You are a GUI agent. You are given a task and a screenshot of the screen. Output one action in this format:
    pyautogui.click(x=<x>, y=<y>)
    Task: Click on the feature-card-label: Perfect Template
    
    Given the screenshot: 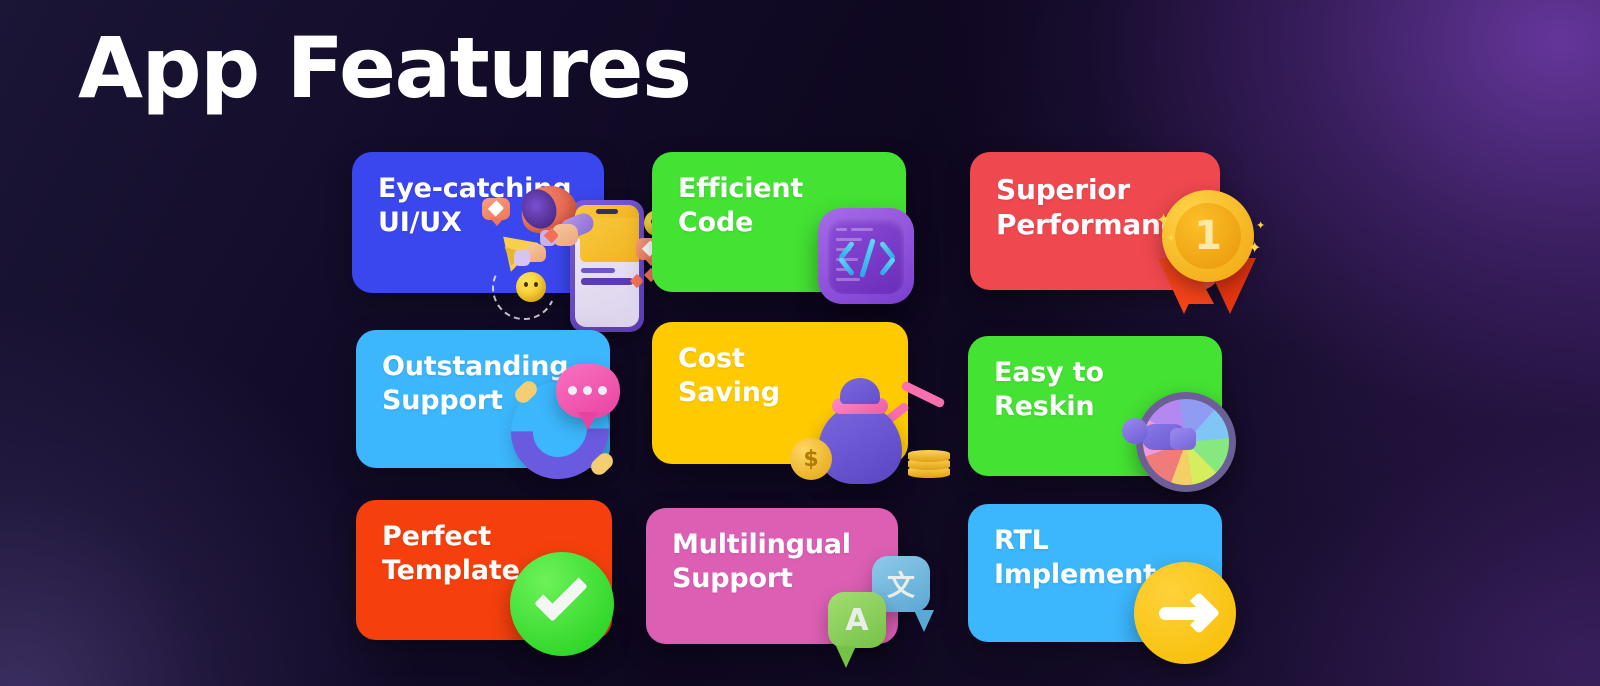 What is the action you would take?
    pyautogui.click(x=451, y=554)
    